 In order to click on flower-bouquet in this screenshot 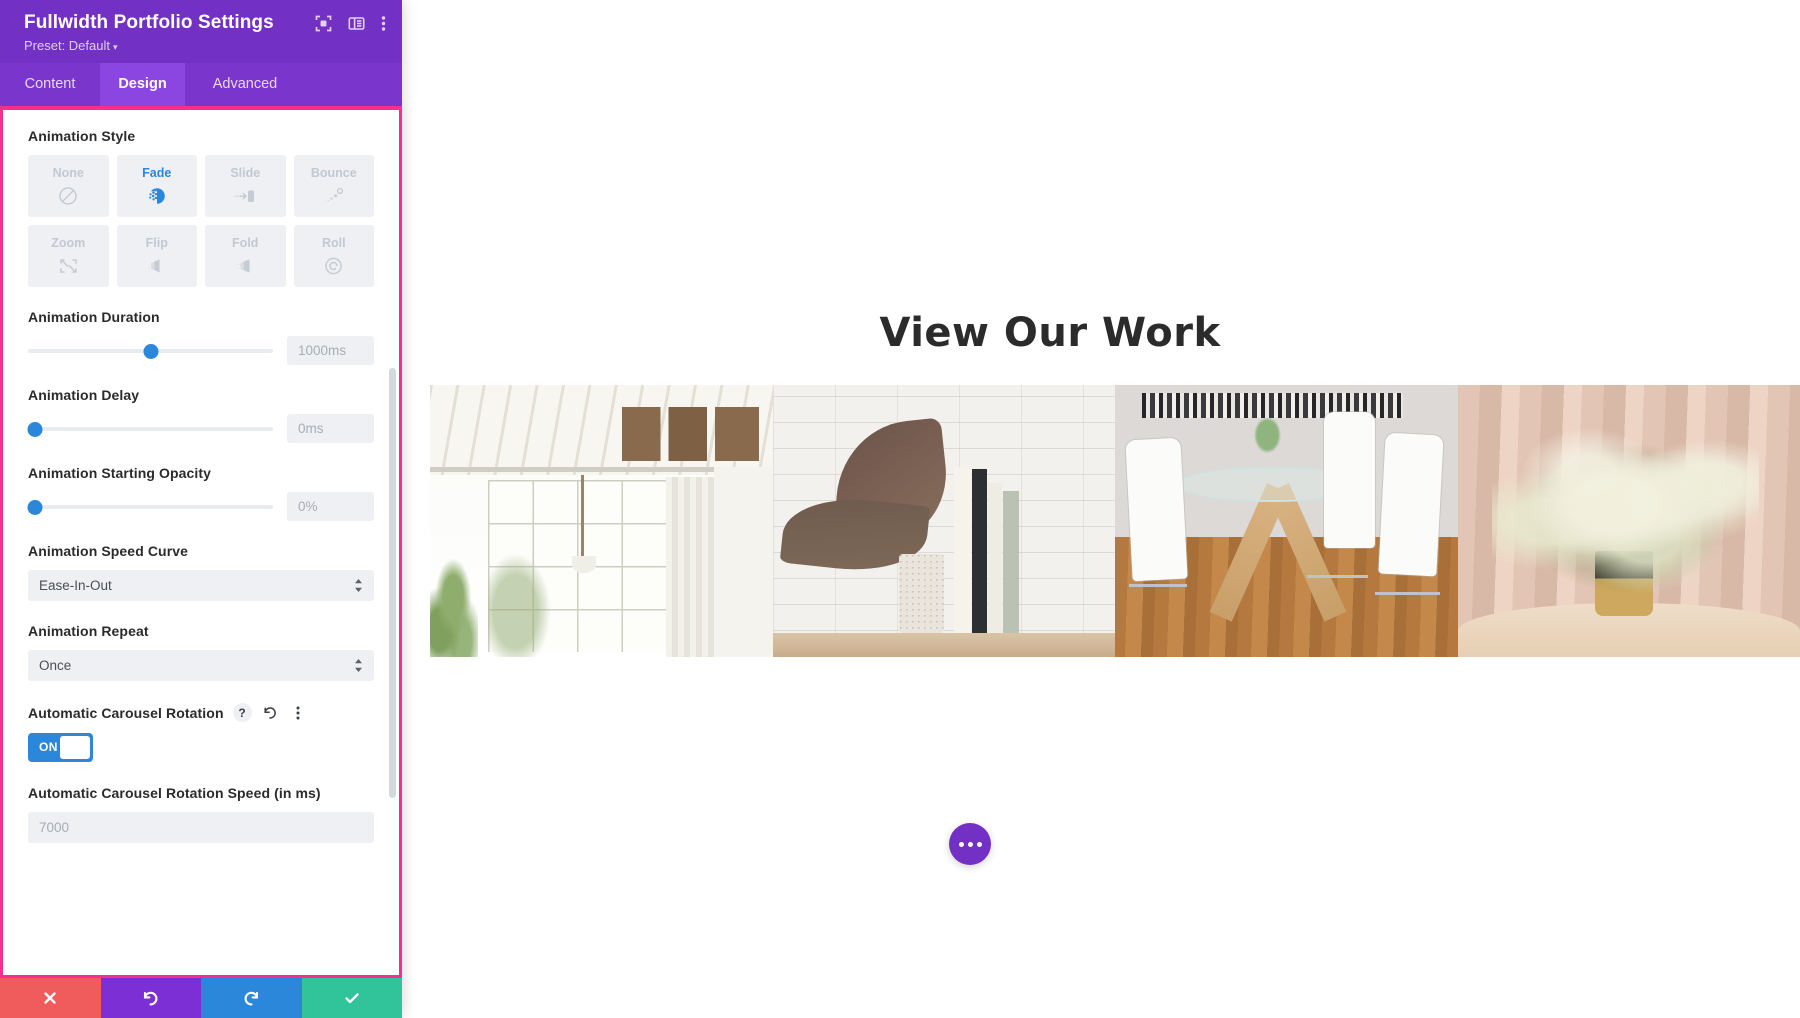, I will do `click(1625, 507)`.